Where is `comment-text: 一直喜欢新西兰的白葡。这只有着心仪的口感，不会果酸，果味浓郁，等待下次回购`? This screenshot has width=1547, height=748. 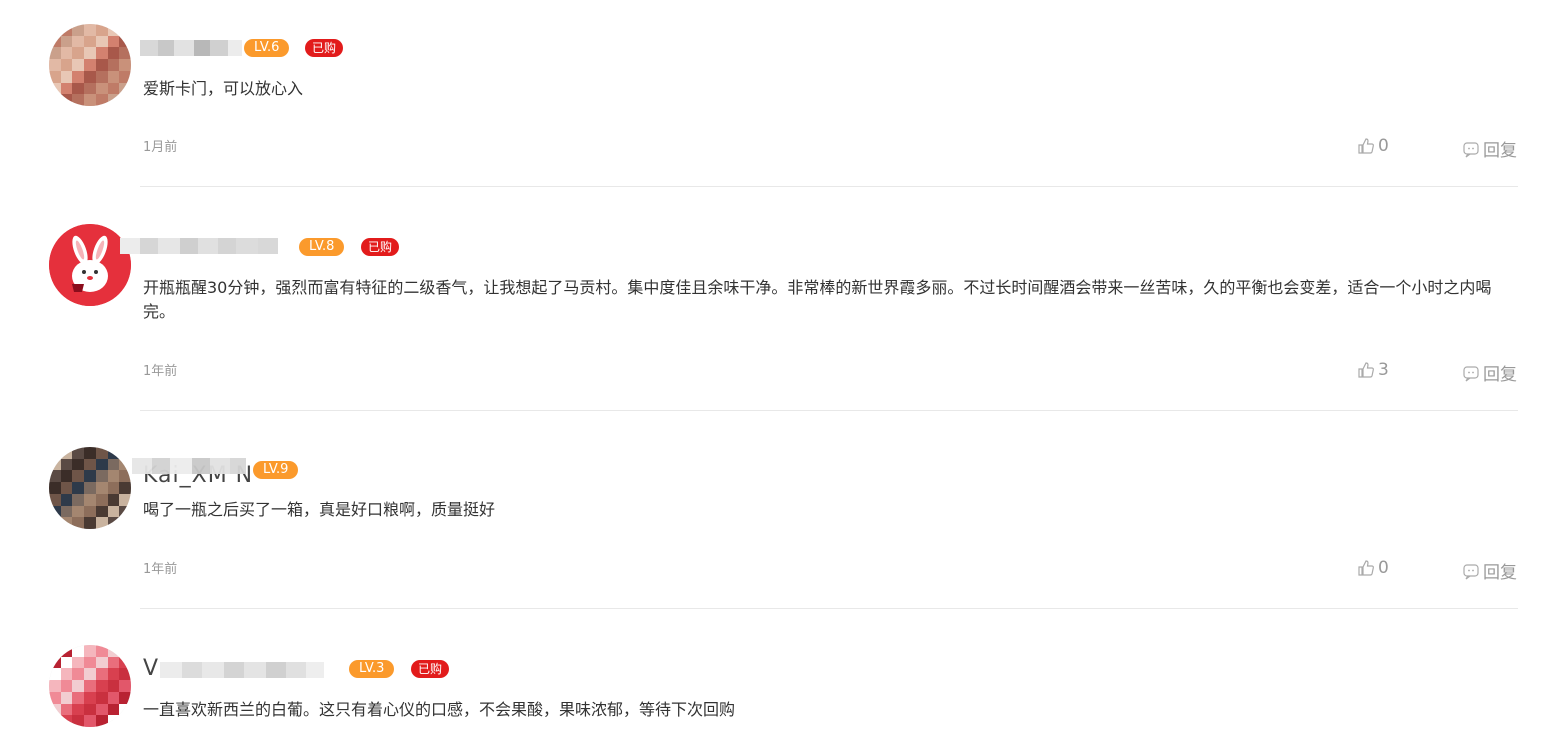
comment-text: 一直喜欢新西兰的白葡。这只有着心仪的口感，不会果酸，果味浓郁，等待下次回购 is located at coordinates (439, 709).